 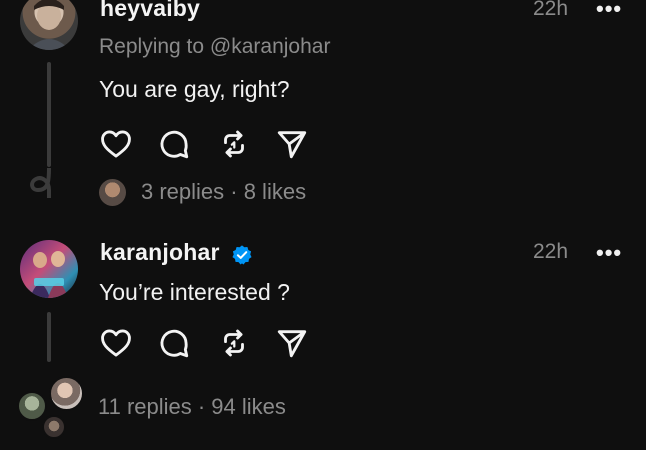 I want to click on post1-action-bar, so click(x=204, y=144).